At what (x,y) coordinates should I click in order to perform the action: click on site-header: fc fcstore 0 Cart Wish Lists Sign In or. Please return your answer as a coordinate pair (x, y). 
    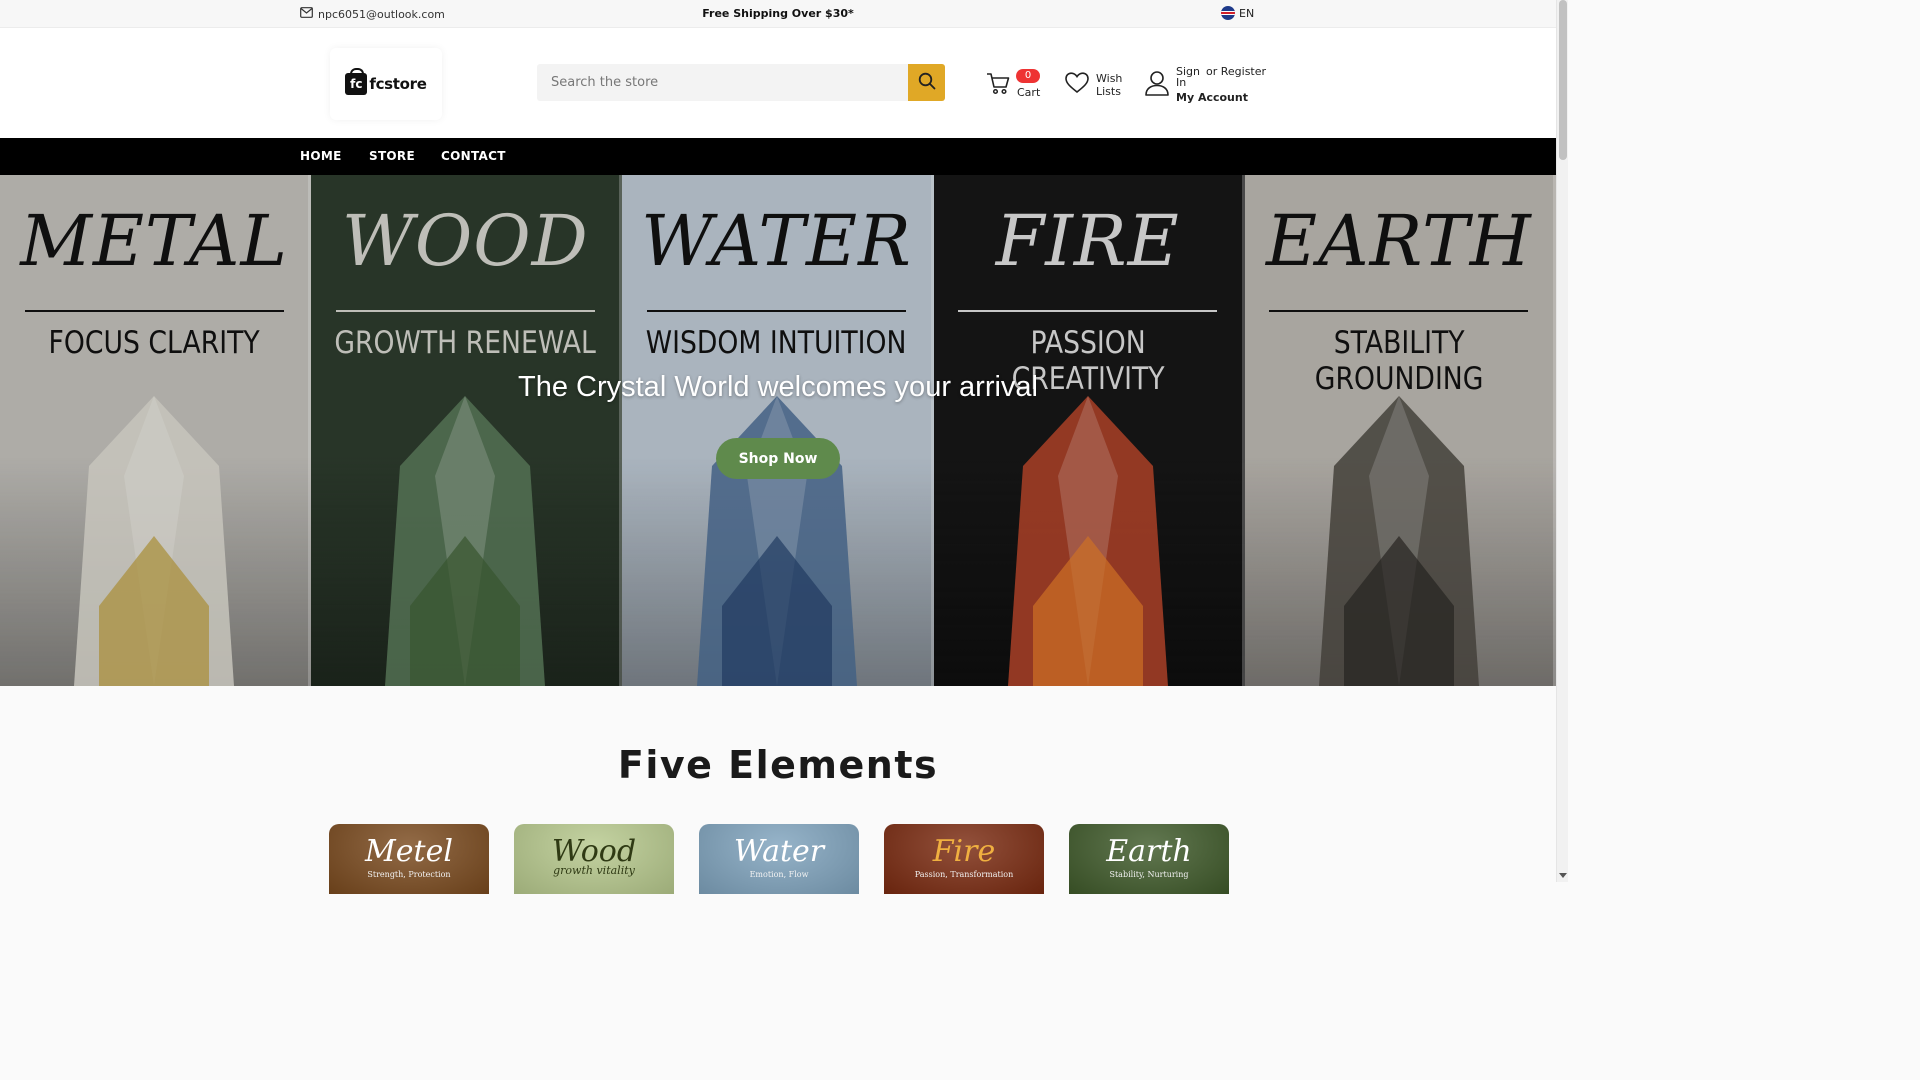
    Looking at the image, I should click on (778, 83).